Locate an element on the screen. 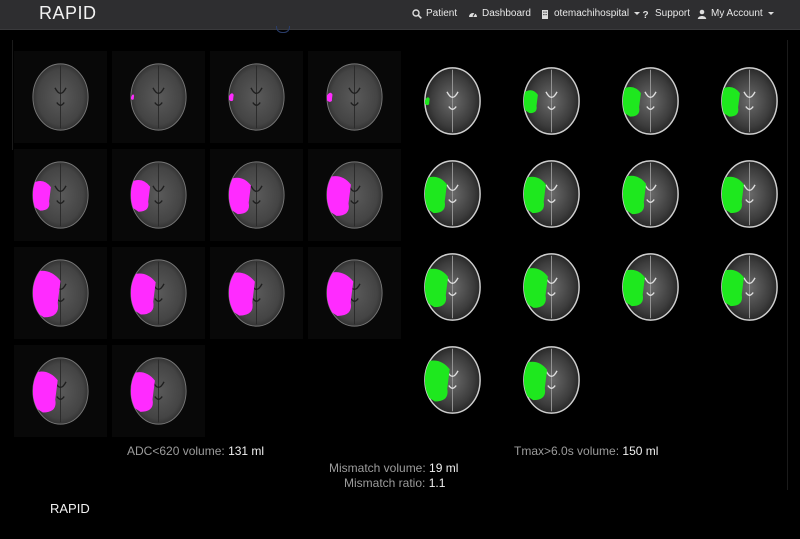 The image size is (800, 539). search-icon is located at coordinates (417, 13).